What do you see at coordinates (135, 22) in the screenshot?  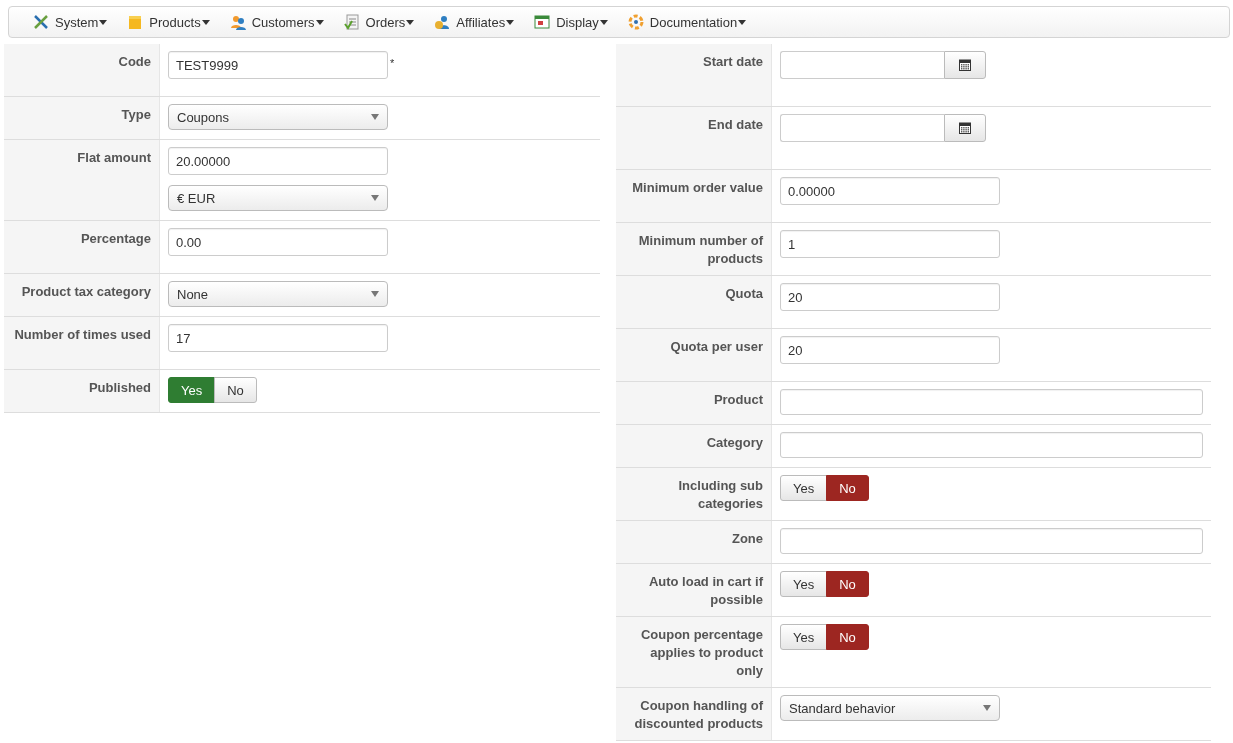 I see `box-icon` at bounding box center [135, 22].